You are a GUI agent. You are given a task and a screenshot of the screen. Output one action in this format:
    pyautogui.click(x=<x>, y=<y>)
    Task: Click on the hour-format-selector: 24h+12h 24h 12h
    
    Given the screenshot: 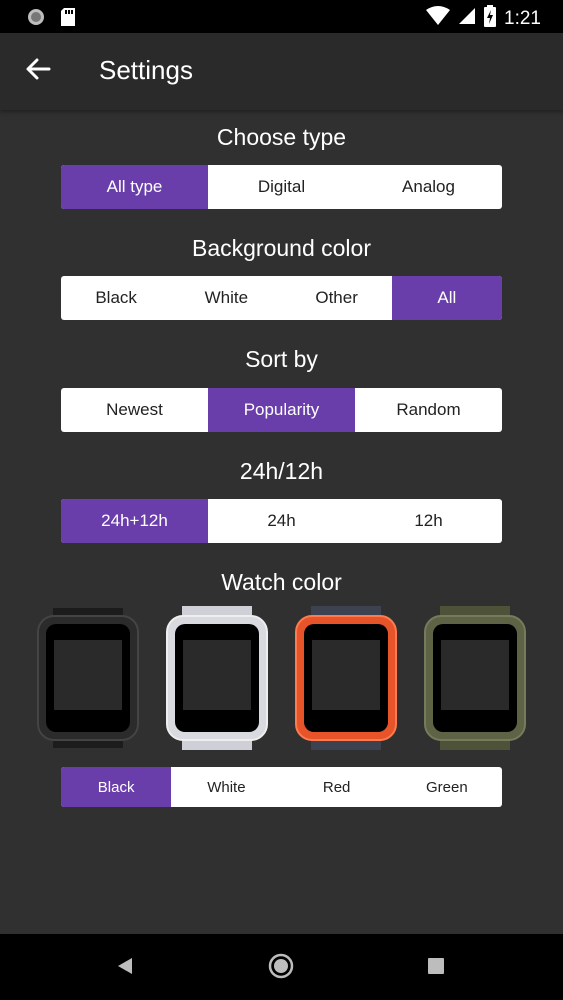 What is the action you would take?
    pyautogui.click(x=281, y=521)
    